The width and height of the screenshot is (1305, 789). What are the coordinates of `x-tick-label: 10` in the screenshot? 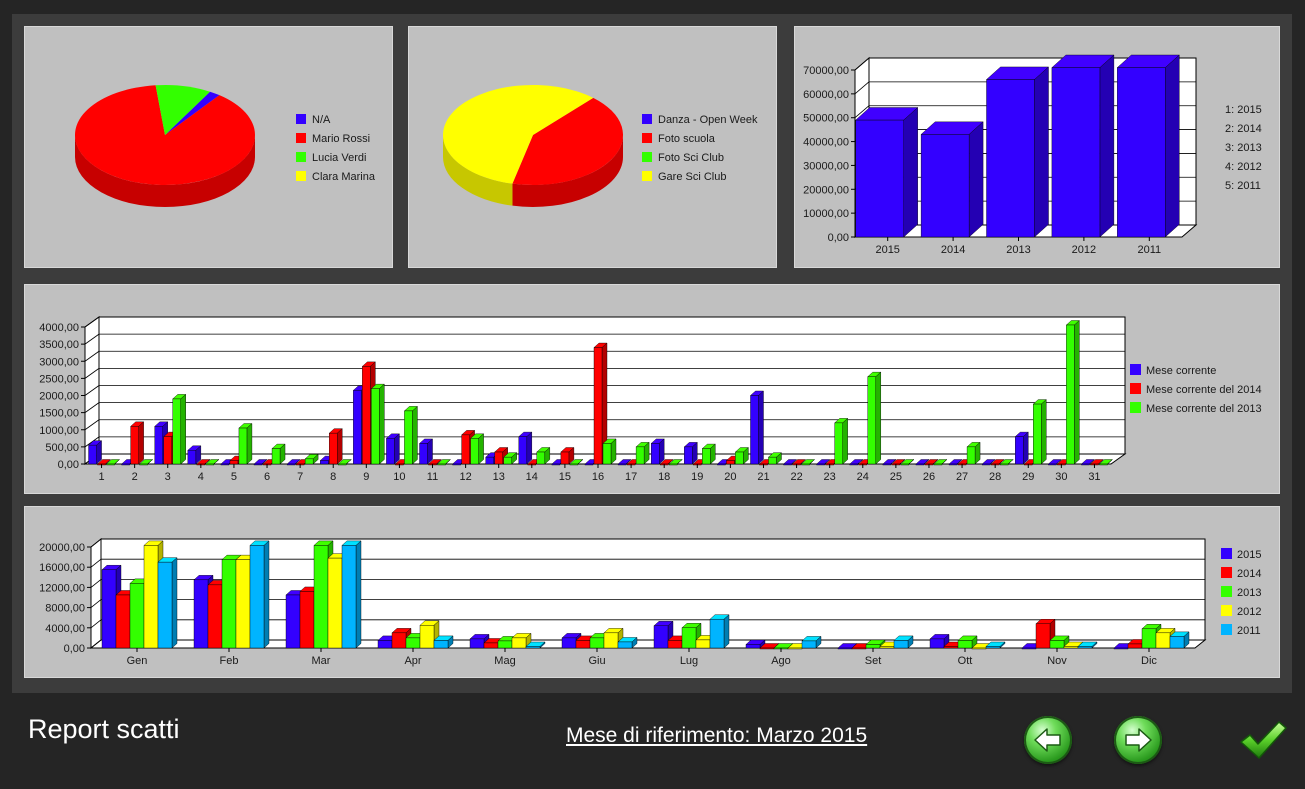 It's located at (399, 477).